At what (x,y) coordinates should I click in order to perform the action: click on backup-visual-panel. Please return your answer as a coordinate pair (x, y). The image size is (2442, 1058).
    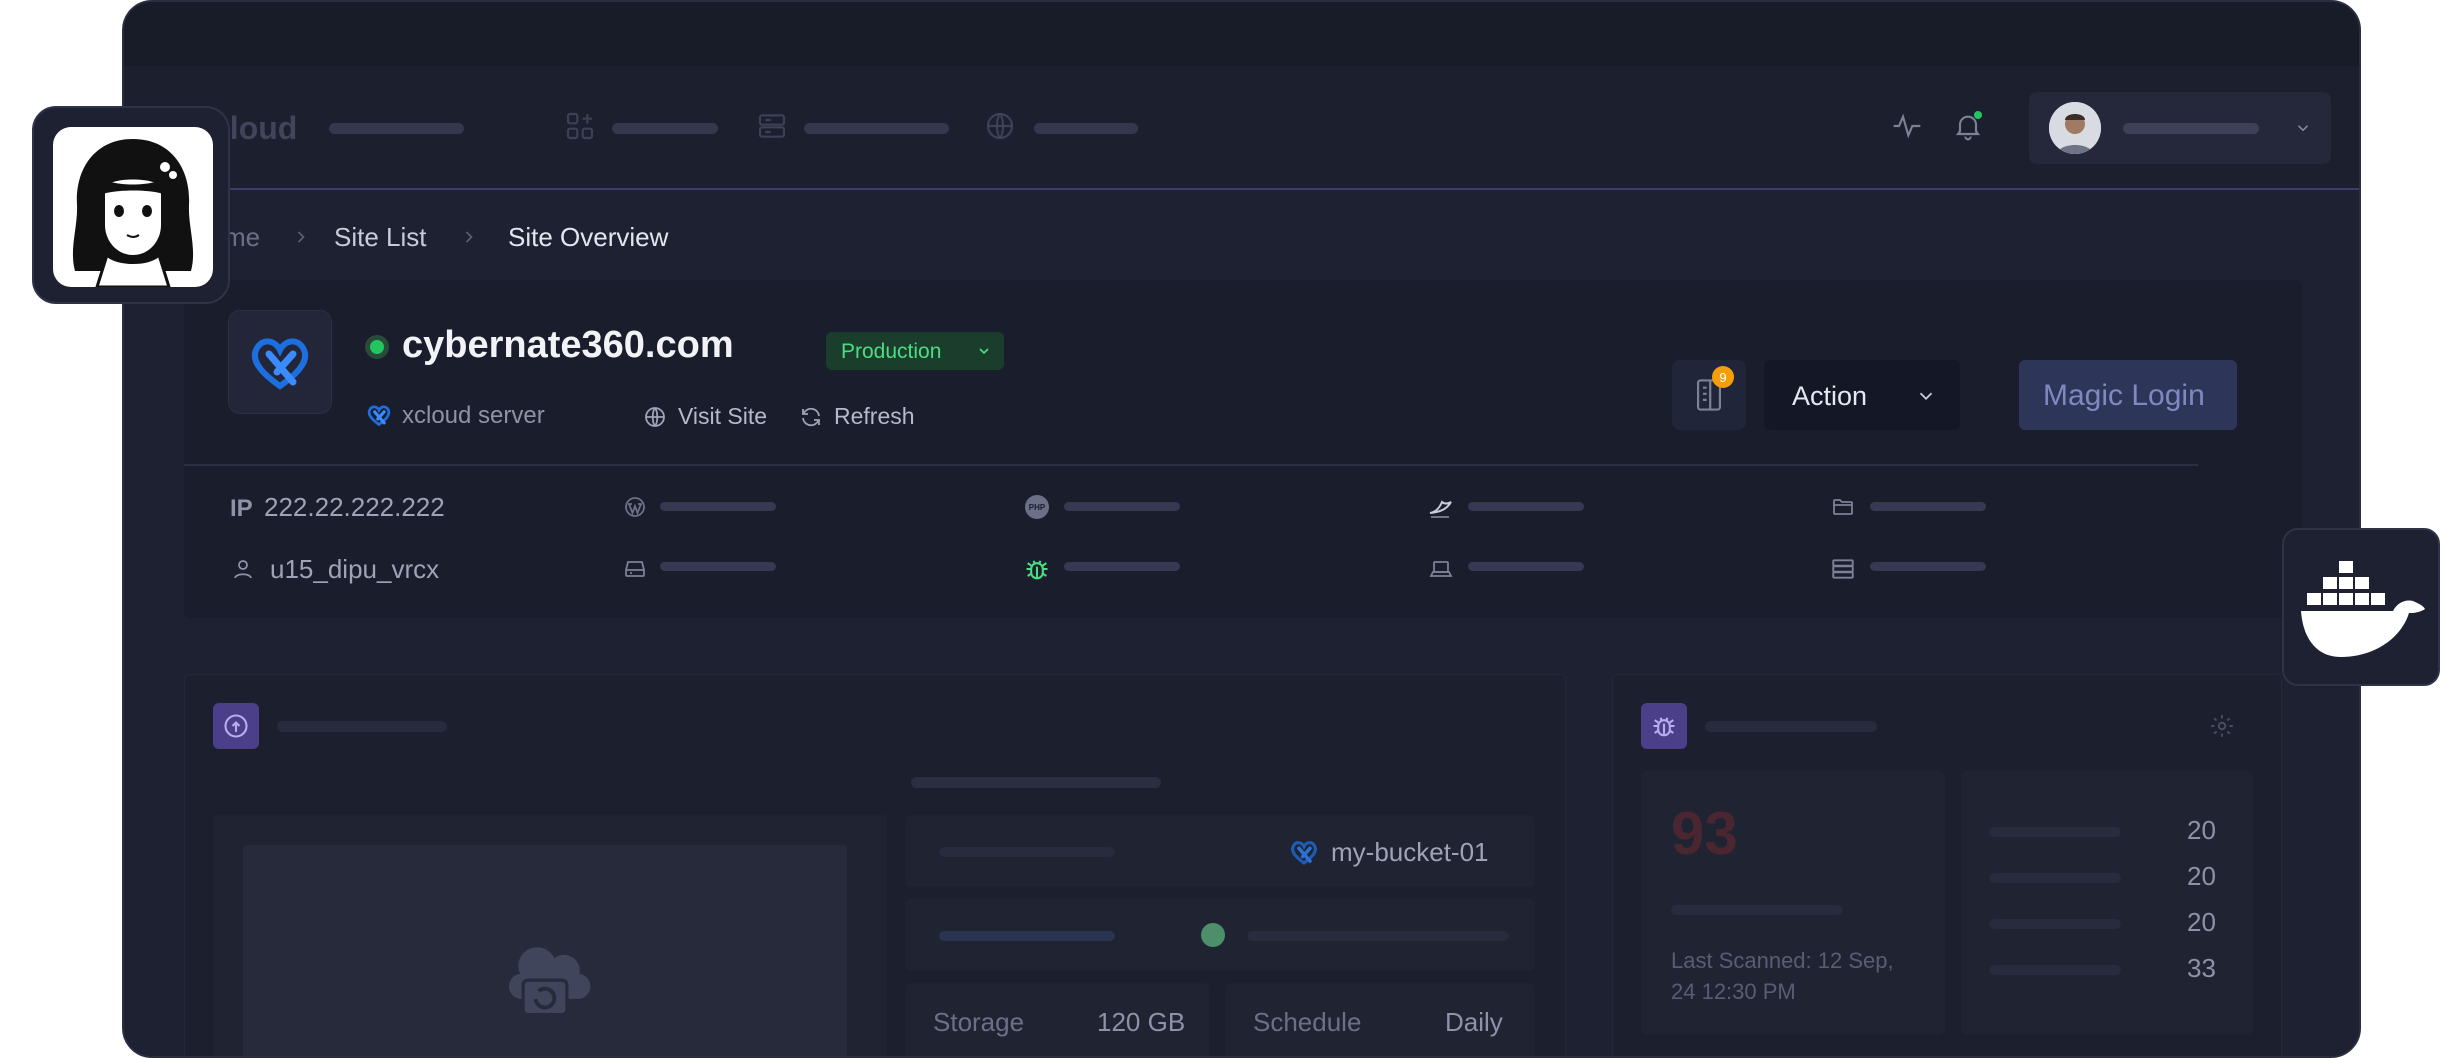
    Looking at the image, I should click on (550, 935).